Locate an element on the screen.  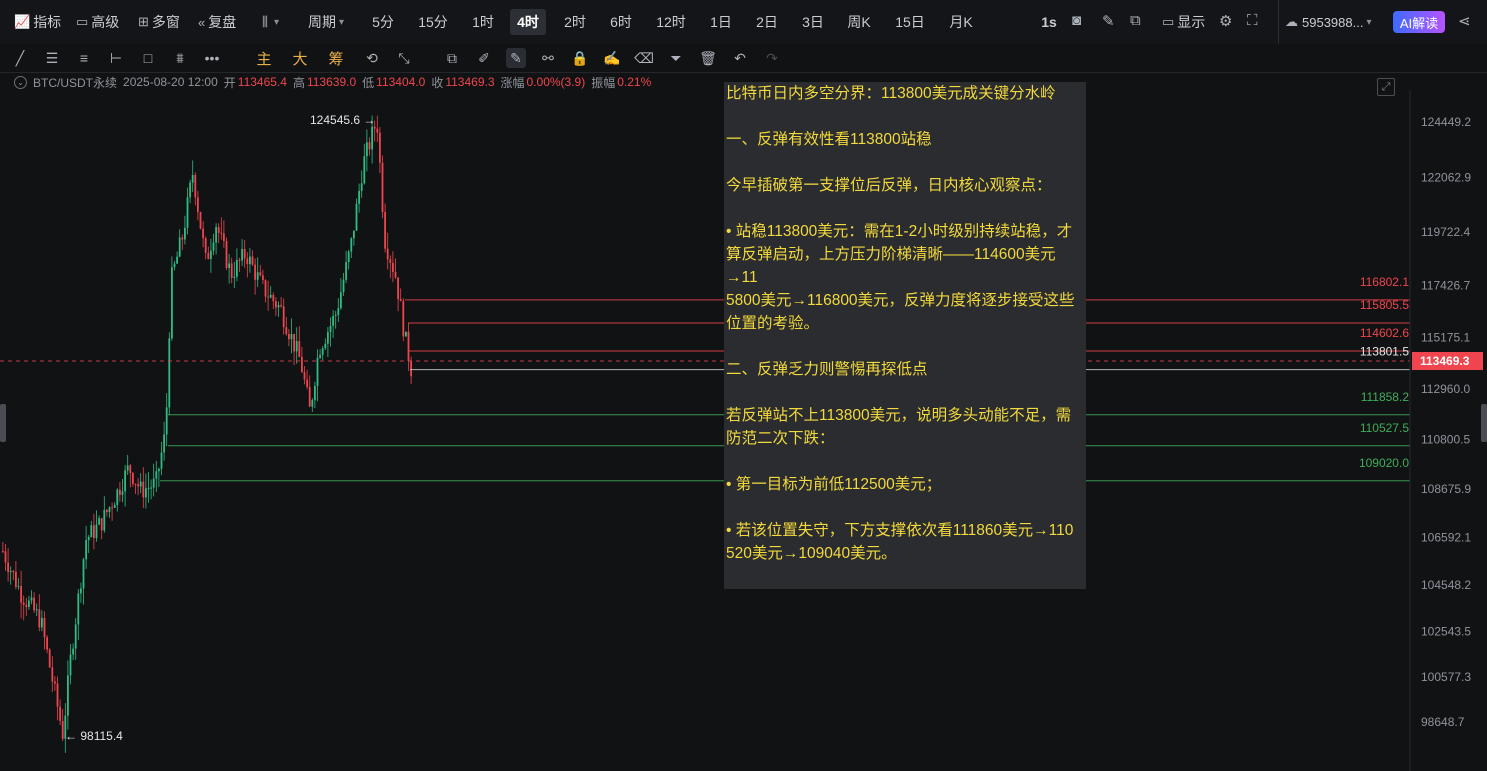
horizontal-ray-icon: ⊢ is located at coordinates (116, 58).